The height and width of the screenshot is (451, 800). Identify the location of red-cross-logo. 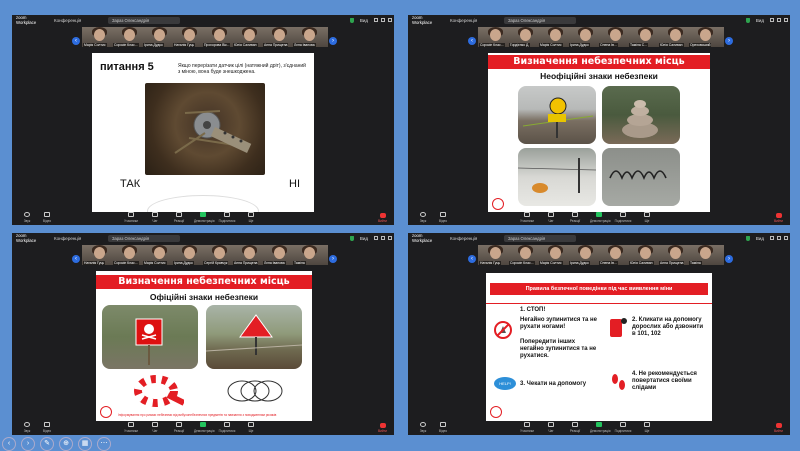
(498, 204).